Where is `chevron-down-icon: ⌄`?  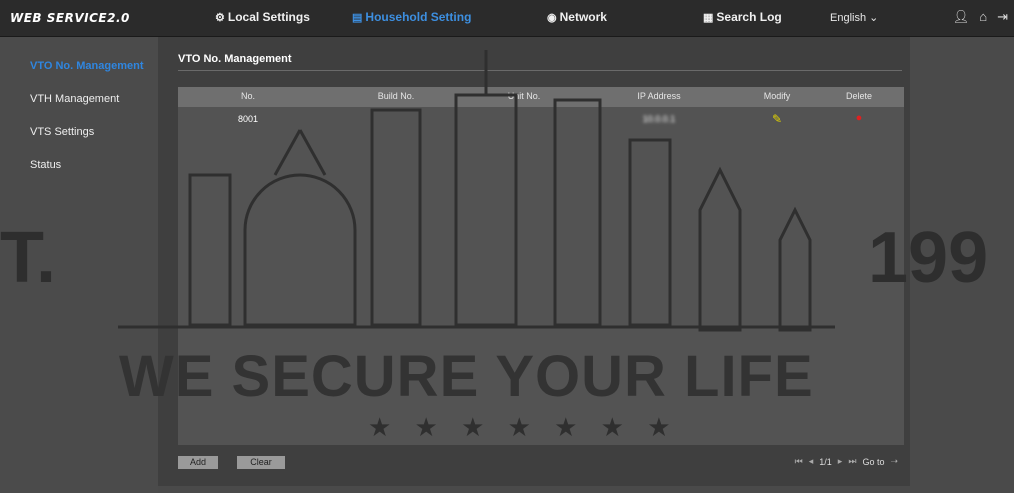
chevron-down-icon: ⌄ is located at coordinates (874, 18).